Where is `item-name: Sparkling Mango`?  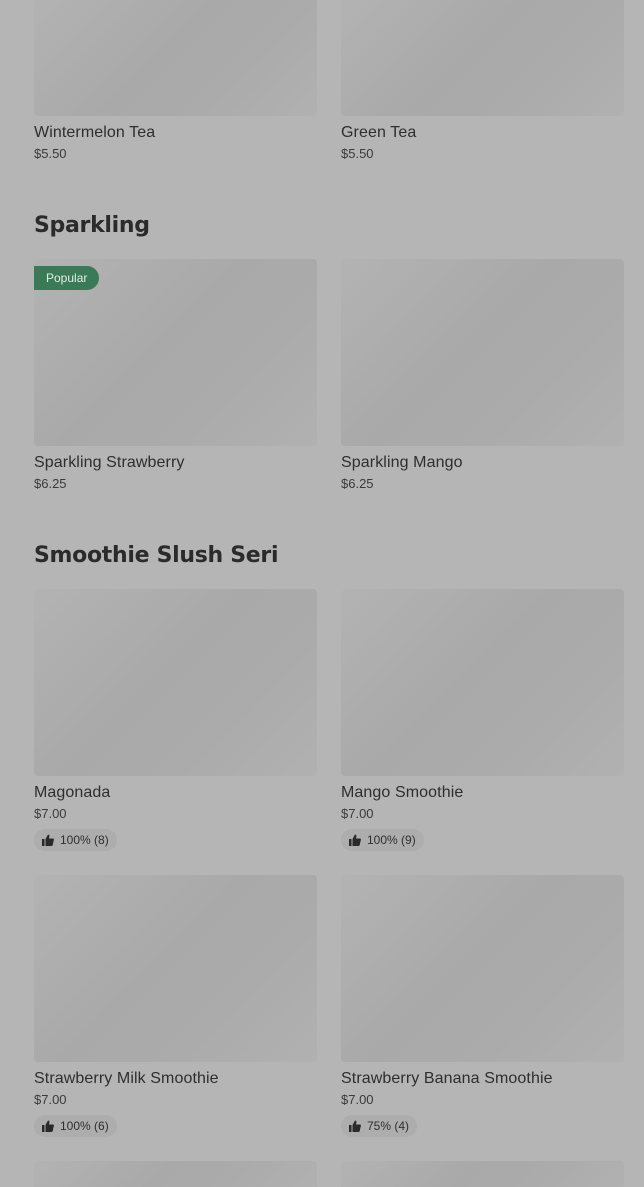 item-name: Sparkling Mango is located at coordinates (402, 462).